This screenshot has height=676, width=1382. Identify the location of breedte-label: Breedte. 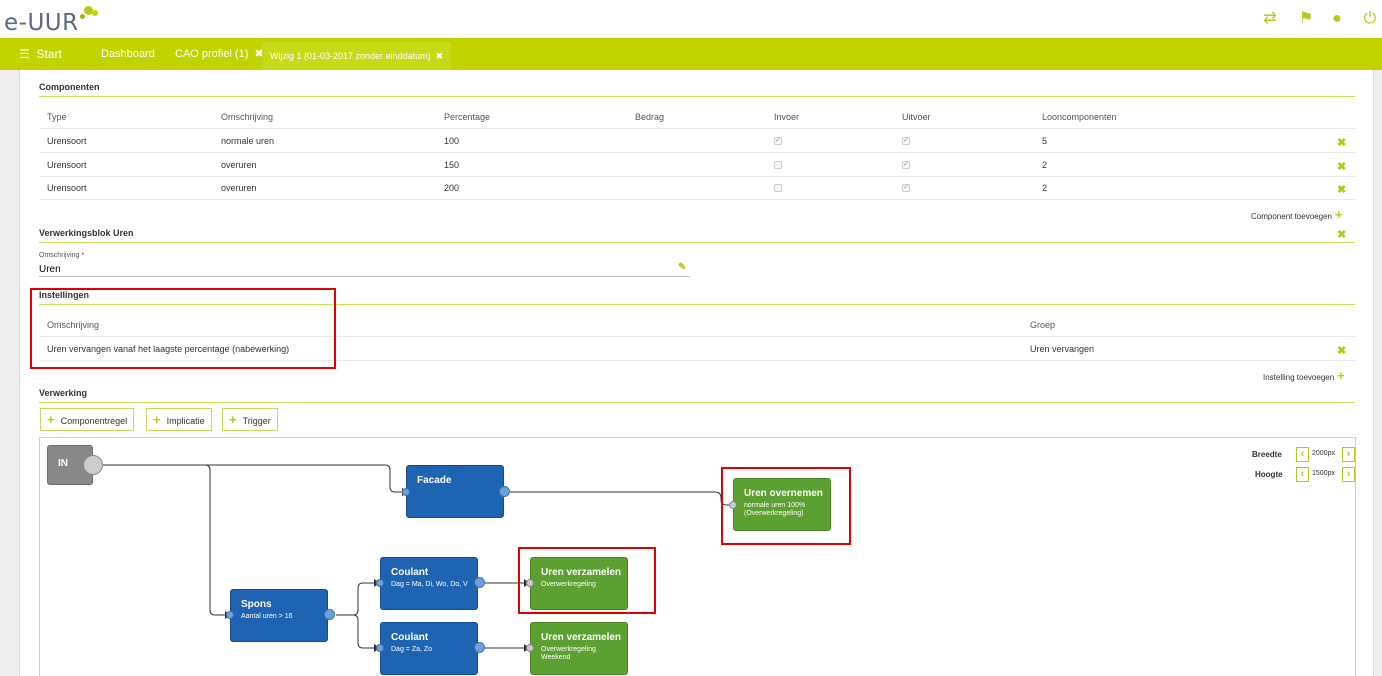
(1267, 454).